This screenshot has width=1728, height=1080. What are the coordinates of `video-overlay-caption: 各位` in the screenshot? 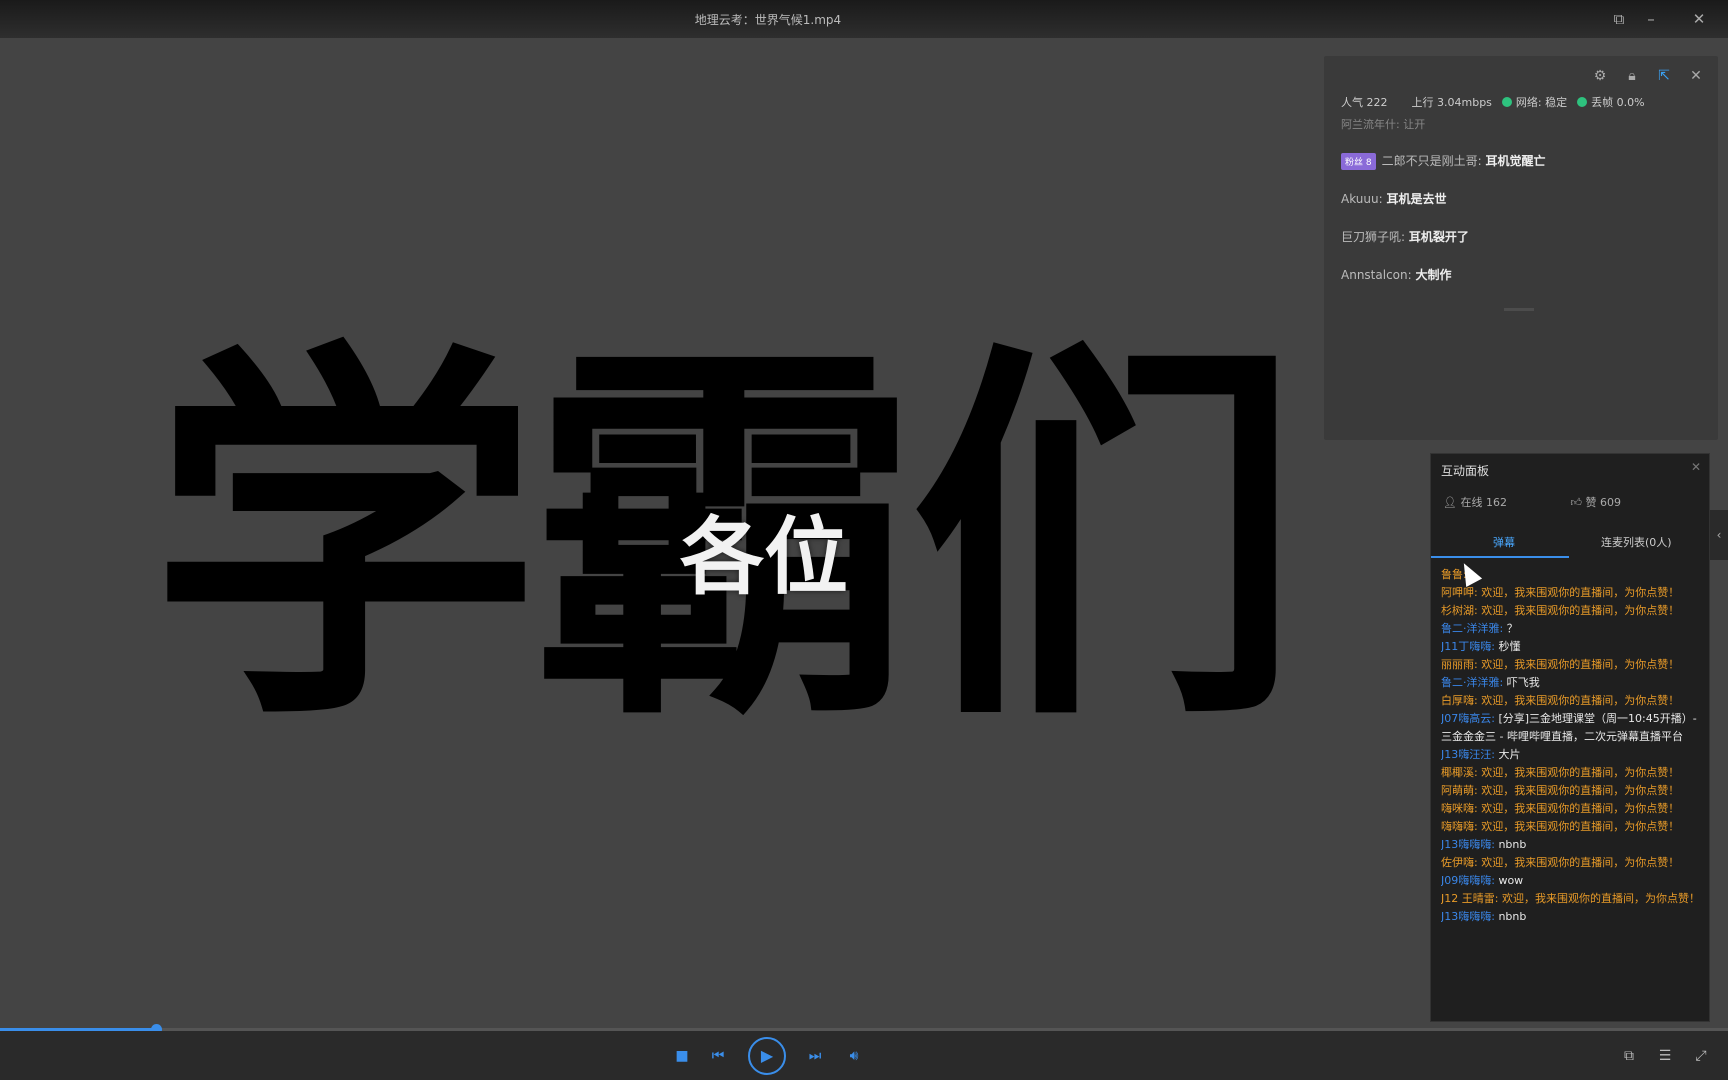 It's located at (764, 557).